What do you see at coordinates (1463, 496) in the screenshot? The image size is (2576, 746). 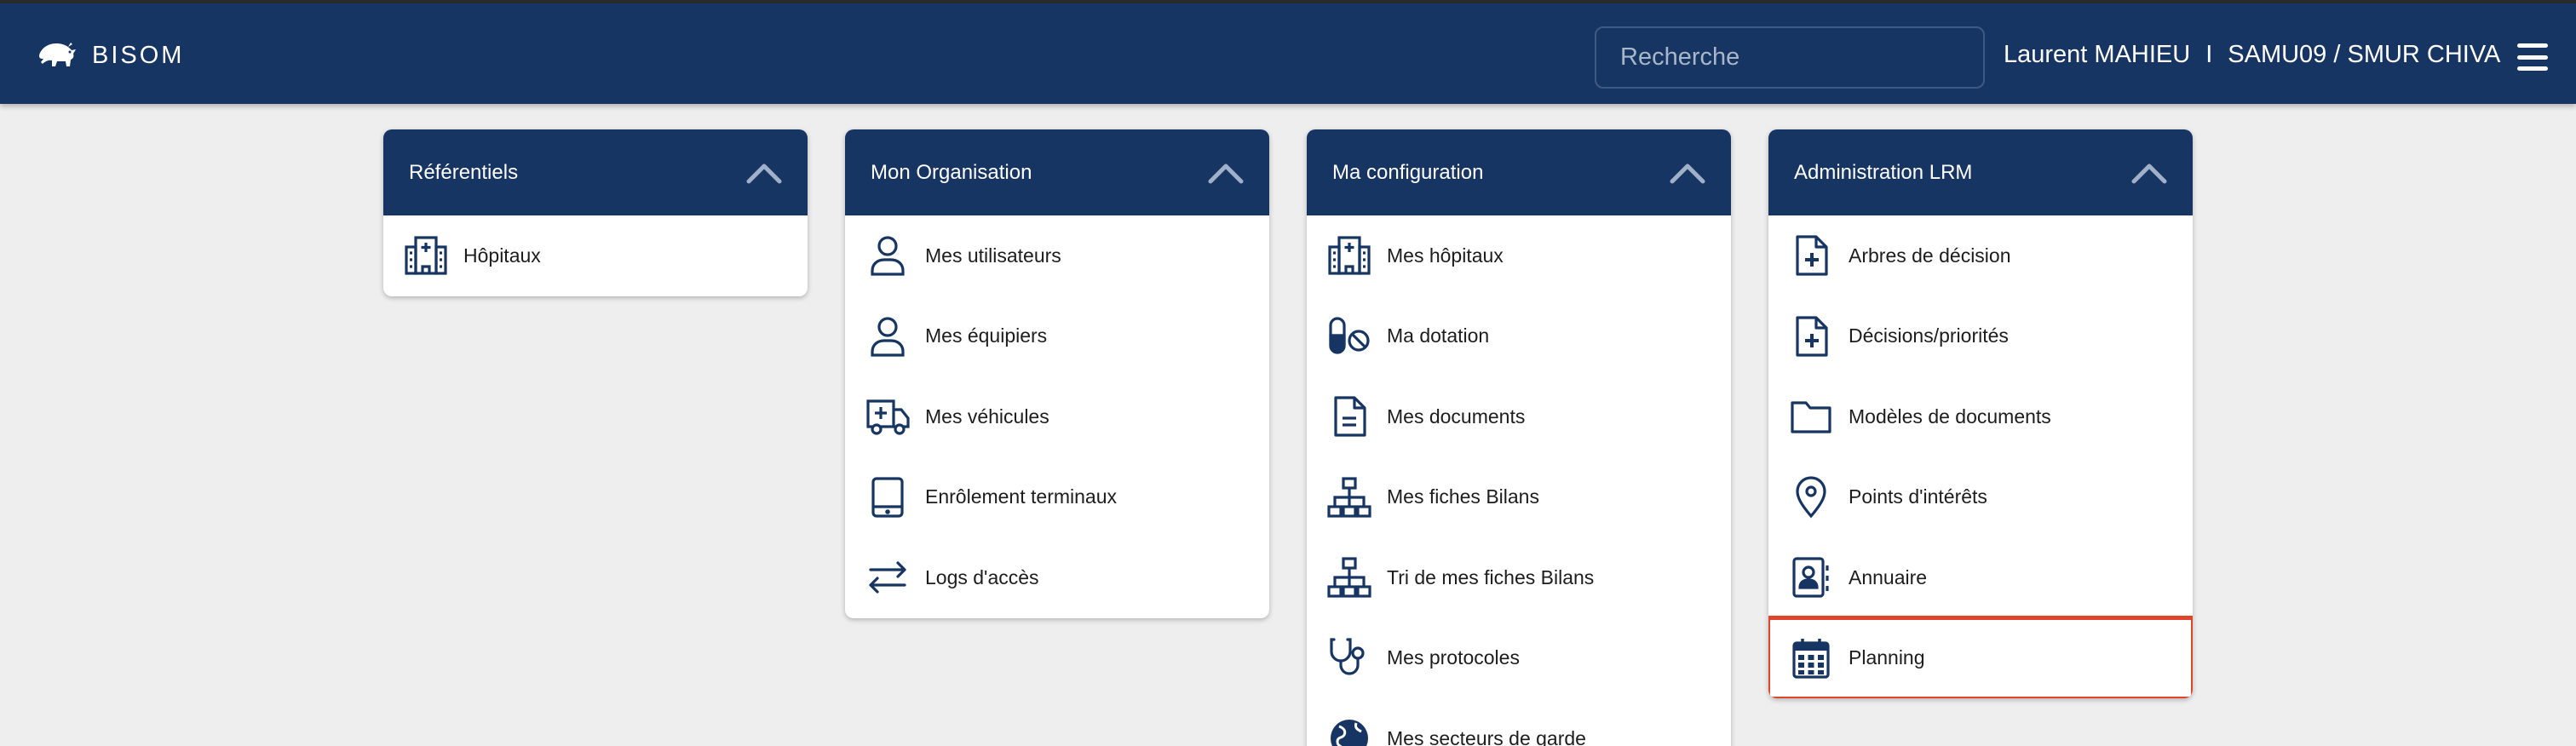 I see `menu-item-label: Mes fiches Bilans` at bounding box center [1463, 496].